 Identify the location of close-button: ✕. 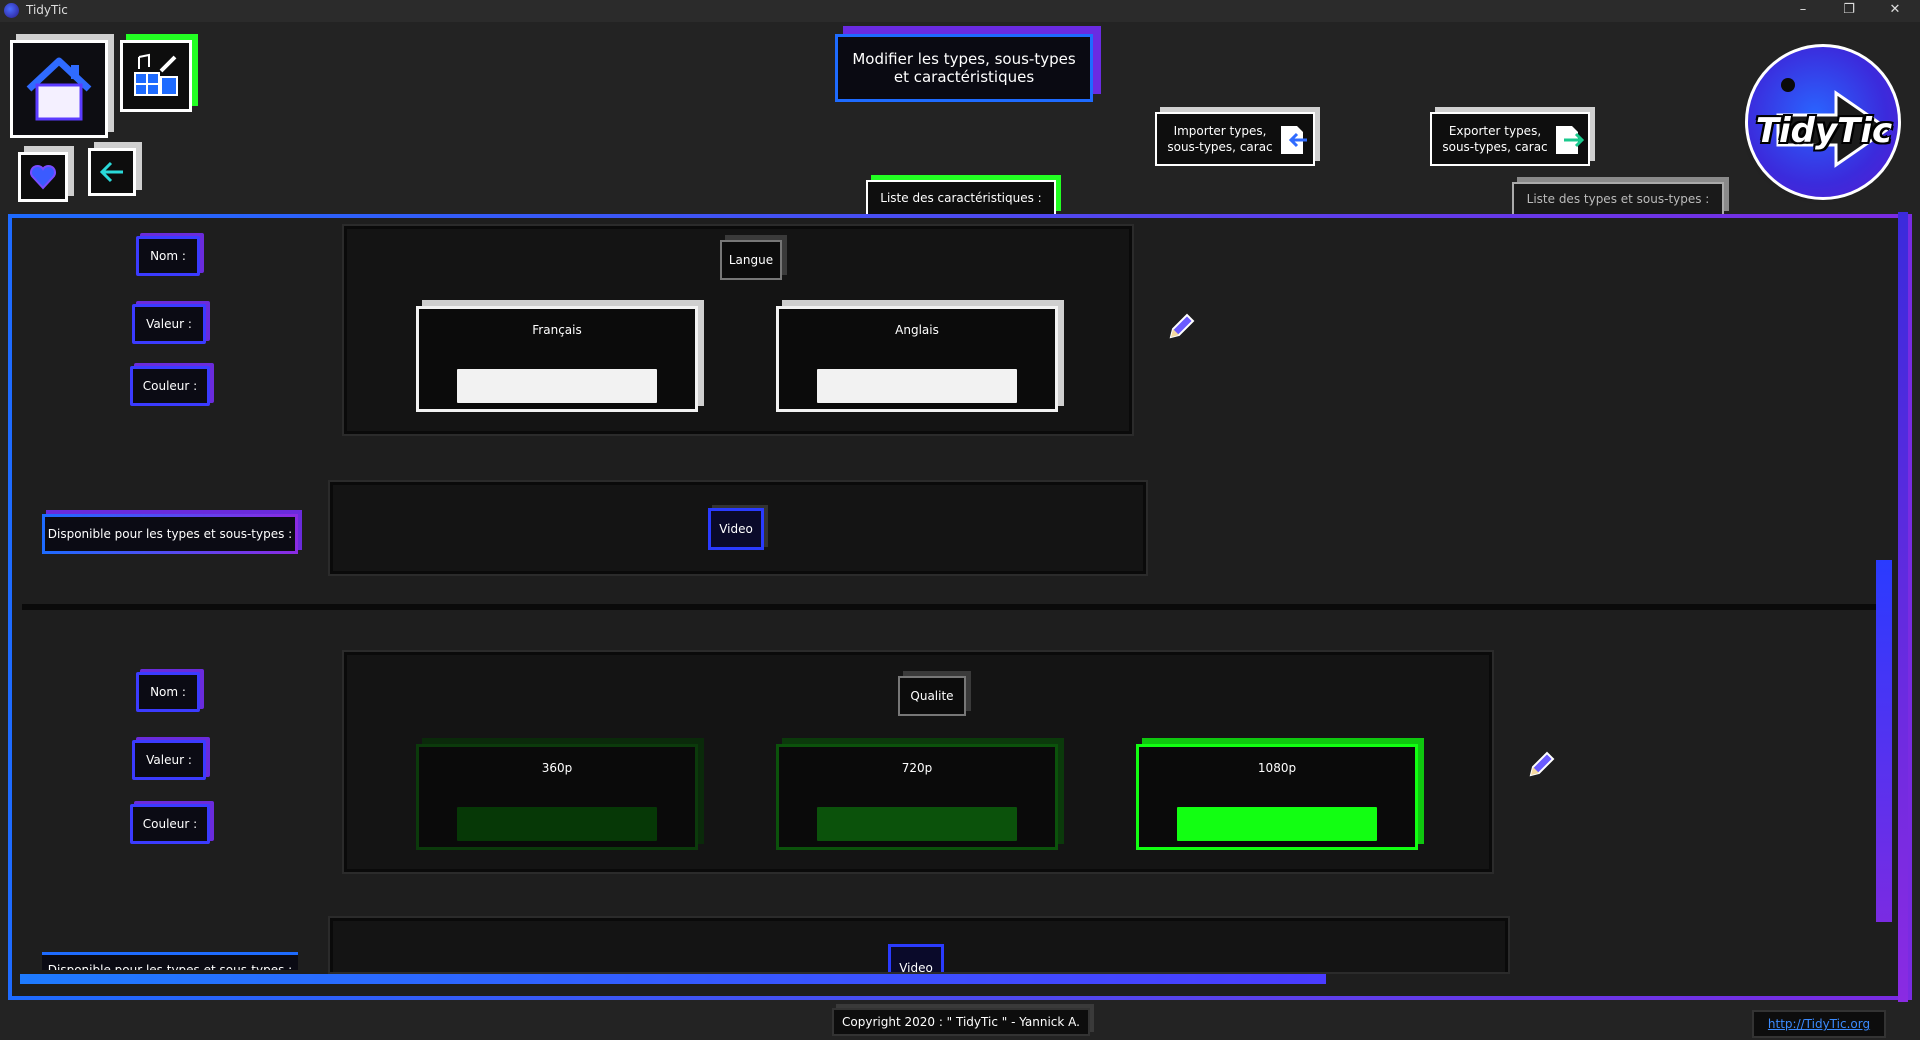
(1895, 11).